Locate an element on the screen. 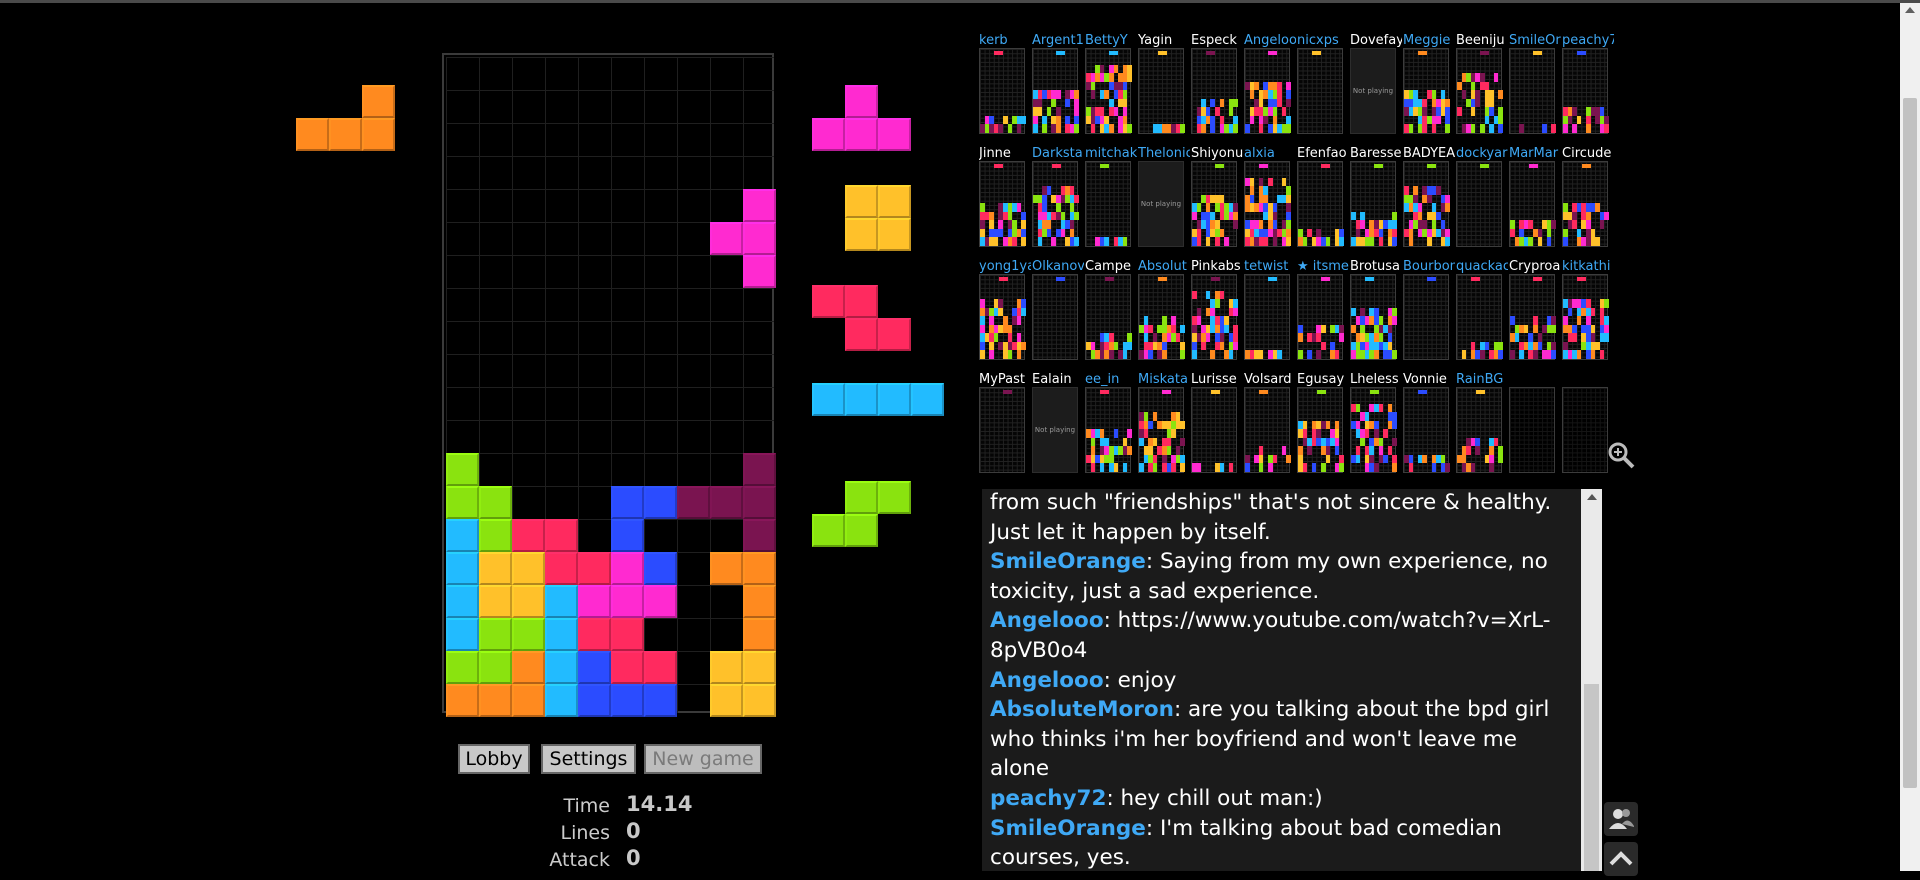  opponent-name: kerb is located at coordinates (1005, 41).